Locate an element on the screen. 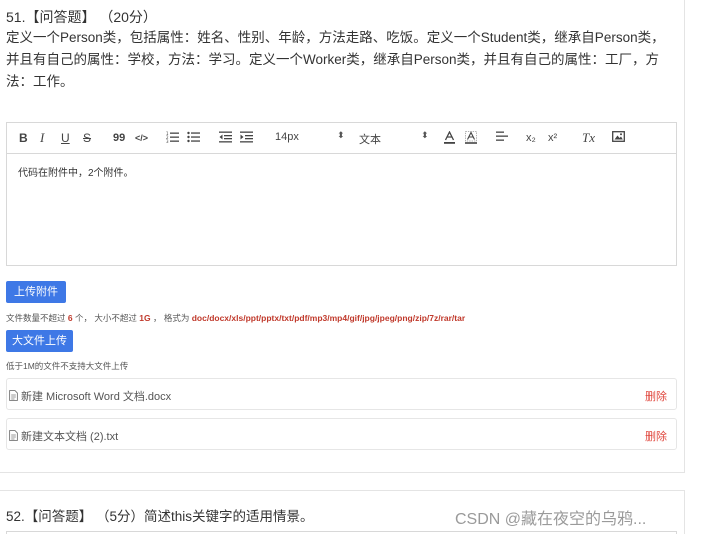  attachment-name: 新建文本文档 (2).txt is located at coordinates (69, 436).